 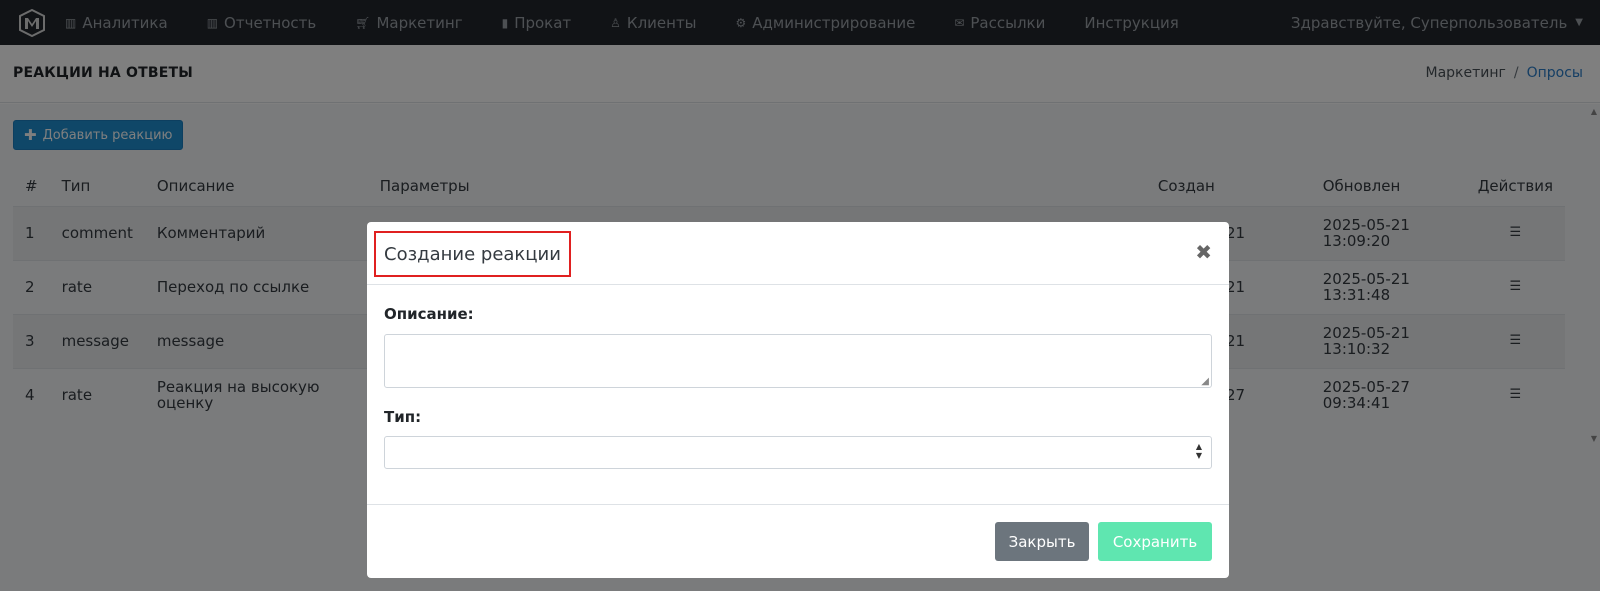 I want to click on modal-footer: Закрыть Сохранить, so click(x=798, y=541).